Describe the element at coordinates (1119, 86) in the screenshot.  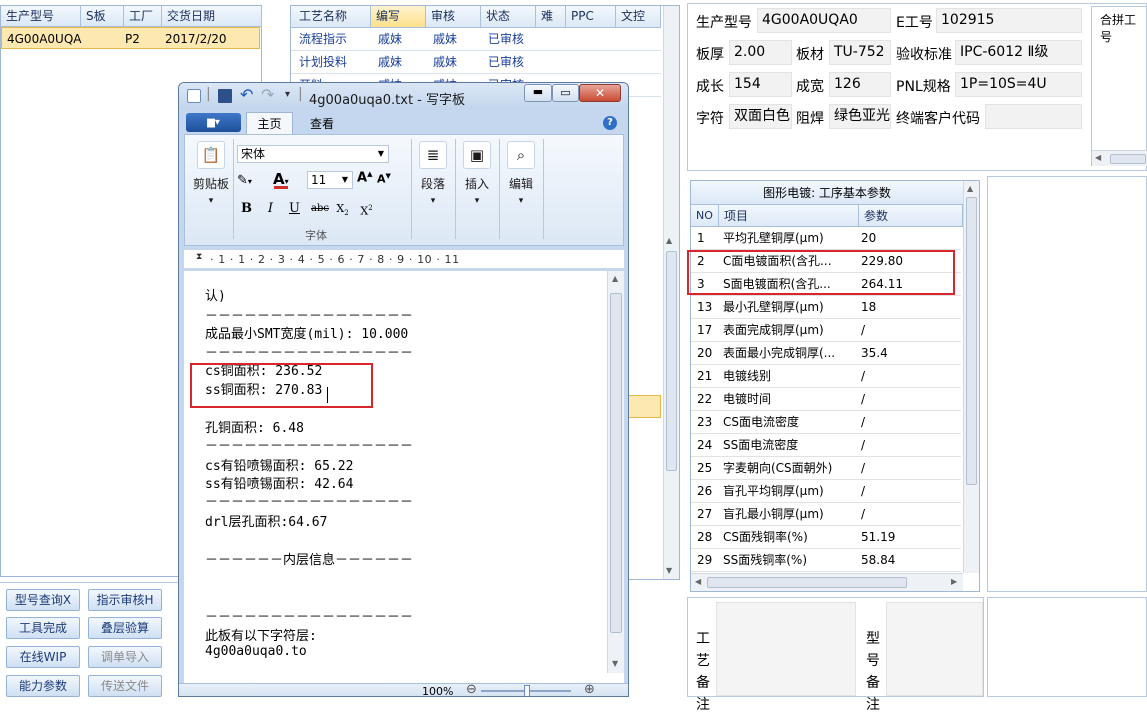
I see `combine-list: 合拼工号 ◀` at that location.